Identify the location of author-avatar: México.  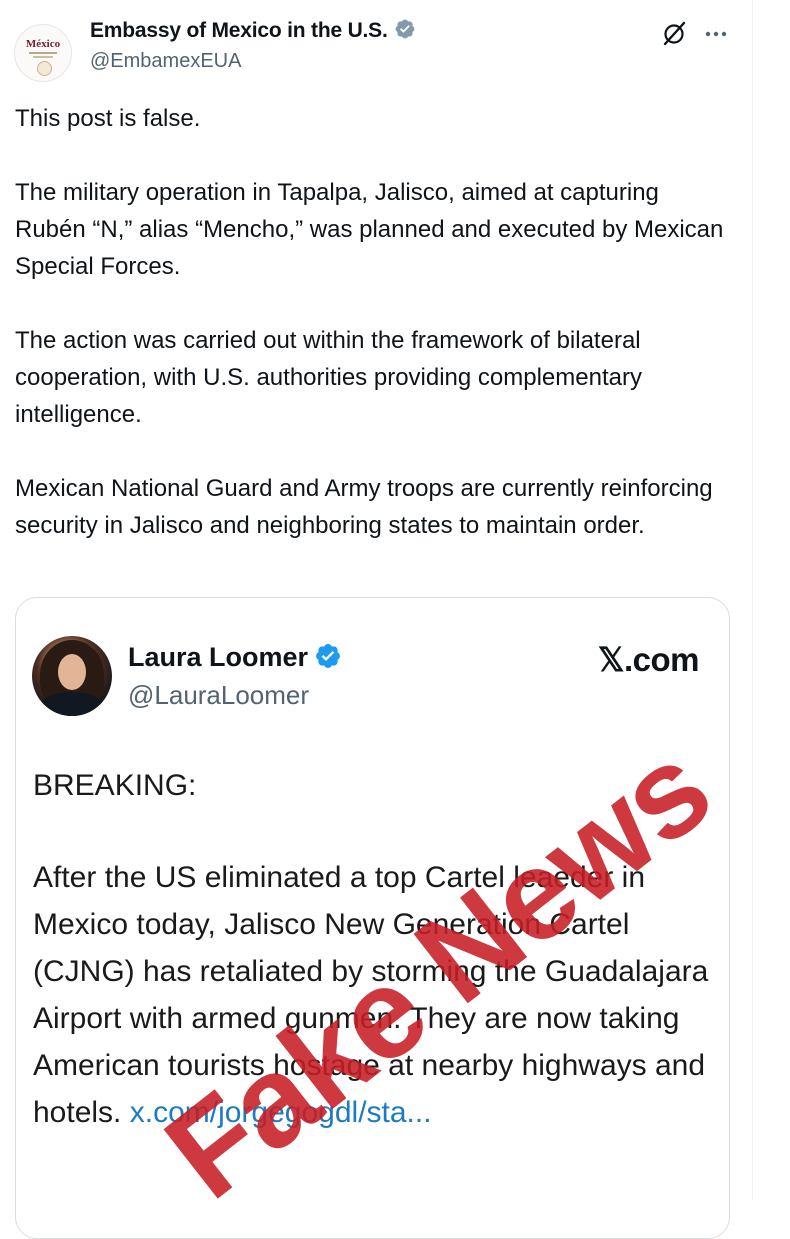
(43, 53).